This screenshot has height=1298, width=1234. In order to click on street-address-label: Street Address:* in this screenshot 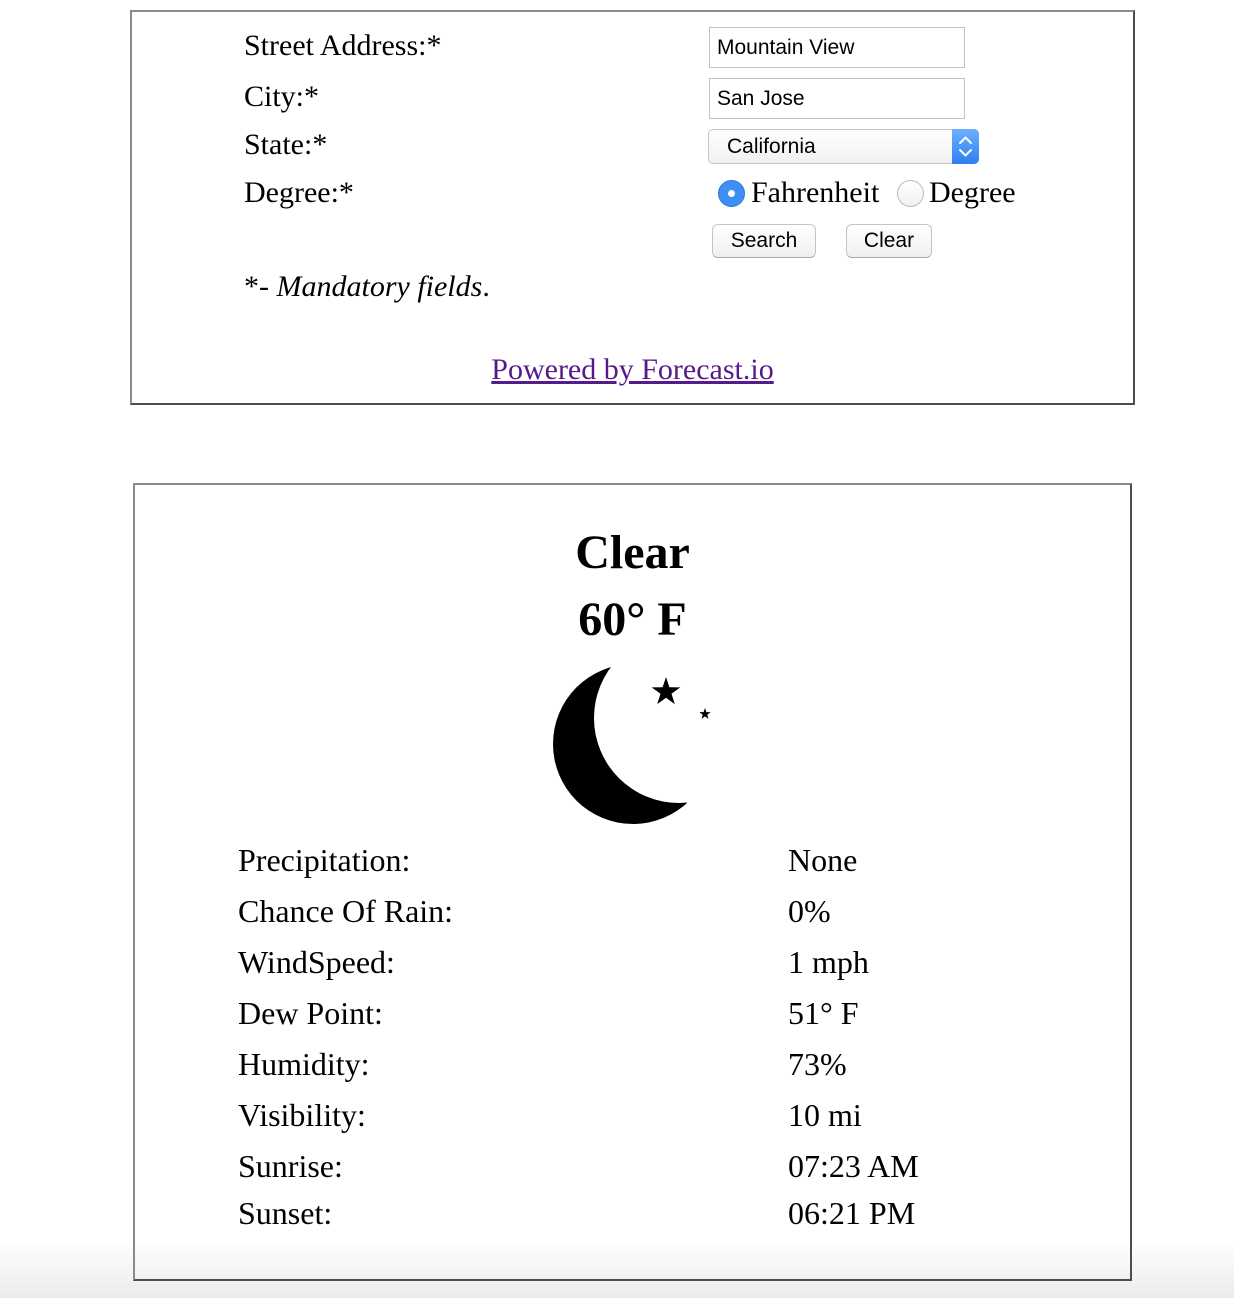, I will do `click(343, 45)`.